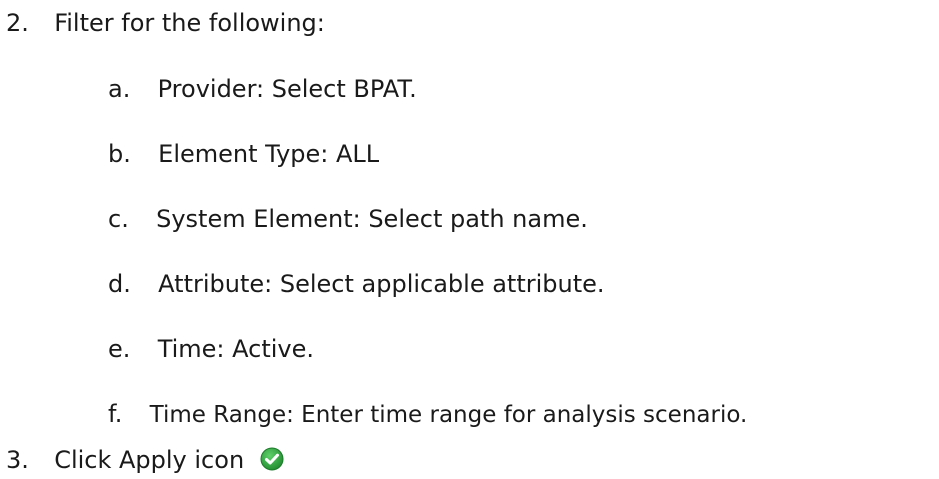 This screenshot has width=939, height=479. What do you see at coordinates (372, 219) in the screenshot?
I see `substep-text: System Element: Select path name.` at bounding box center [372, 219].